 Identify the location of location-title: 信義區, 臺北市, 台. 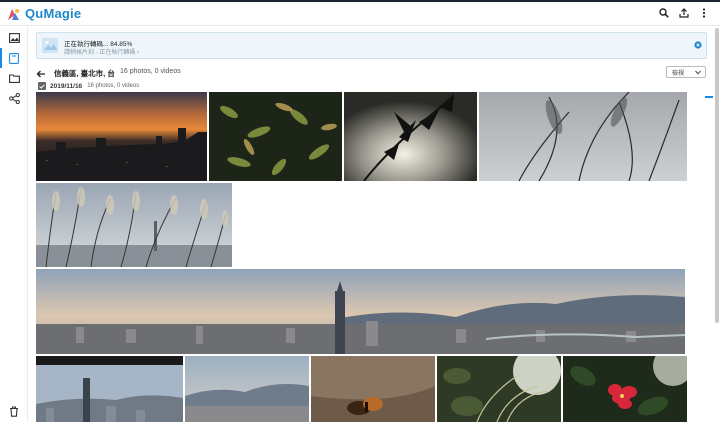
(84, 73).